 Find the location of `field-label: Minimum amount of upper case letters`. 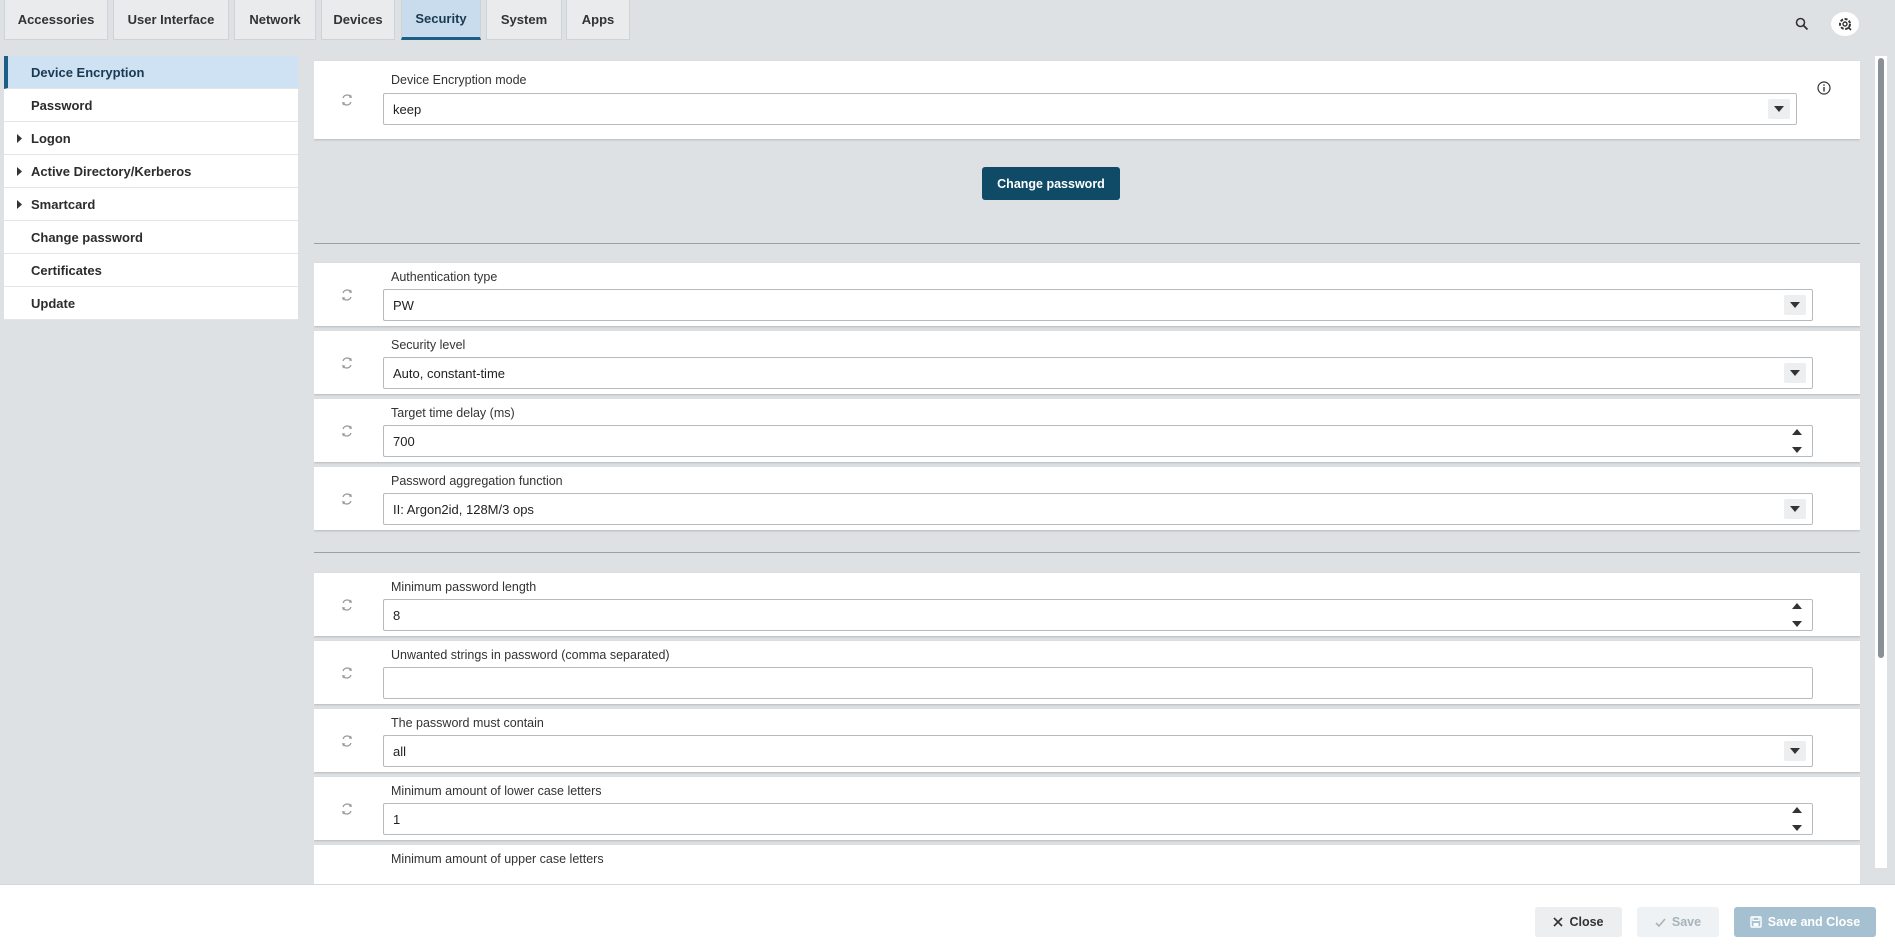

field-label: Minimum amount of upper case letters is located at coordinates (497, 859).